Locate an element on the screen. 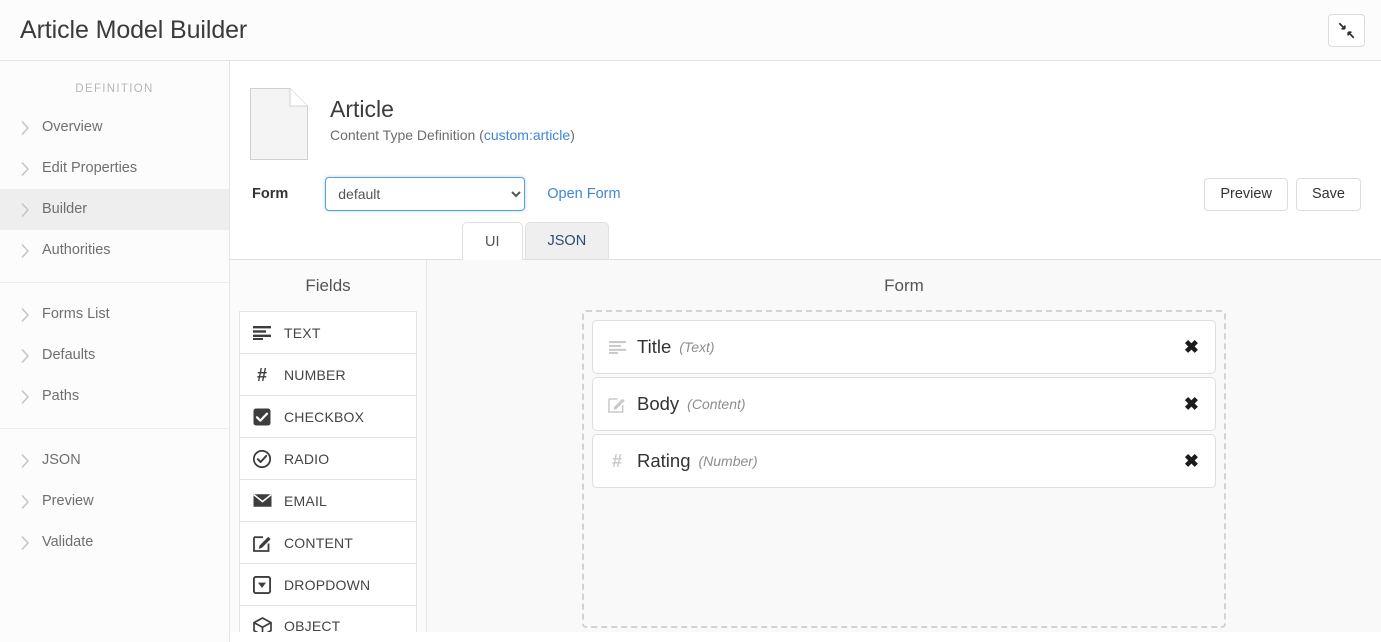  palette-item-radio: RADIO is located at coordinates (328, 458).